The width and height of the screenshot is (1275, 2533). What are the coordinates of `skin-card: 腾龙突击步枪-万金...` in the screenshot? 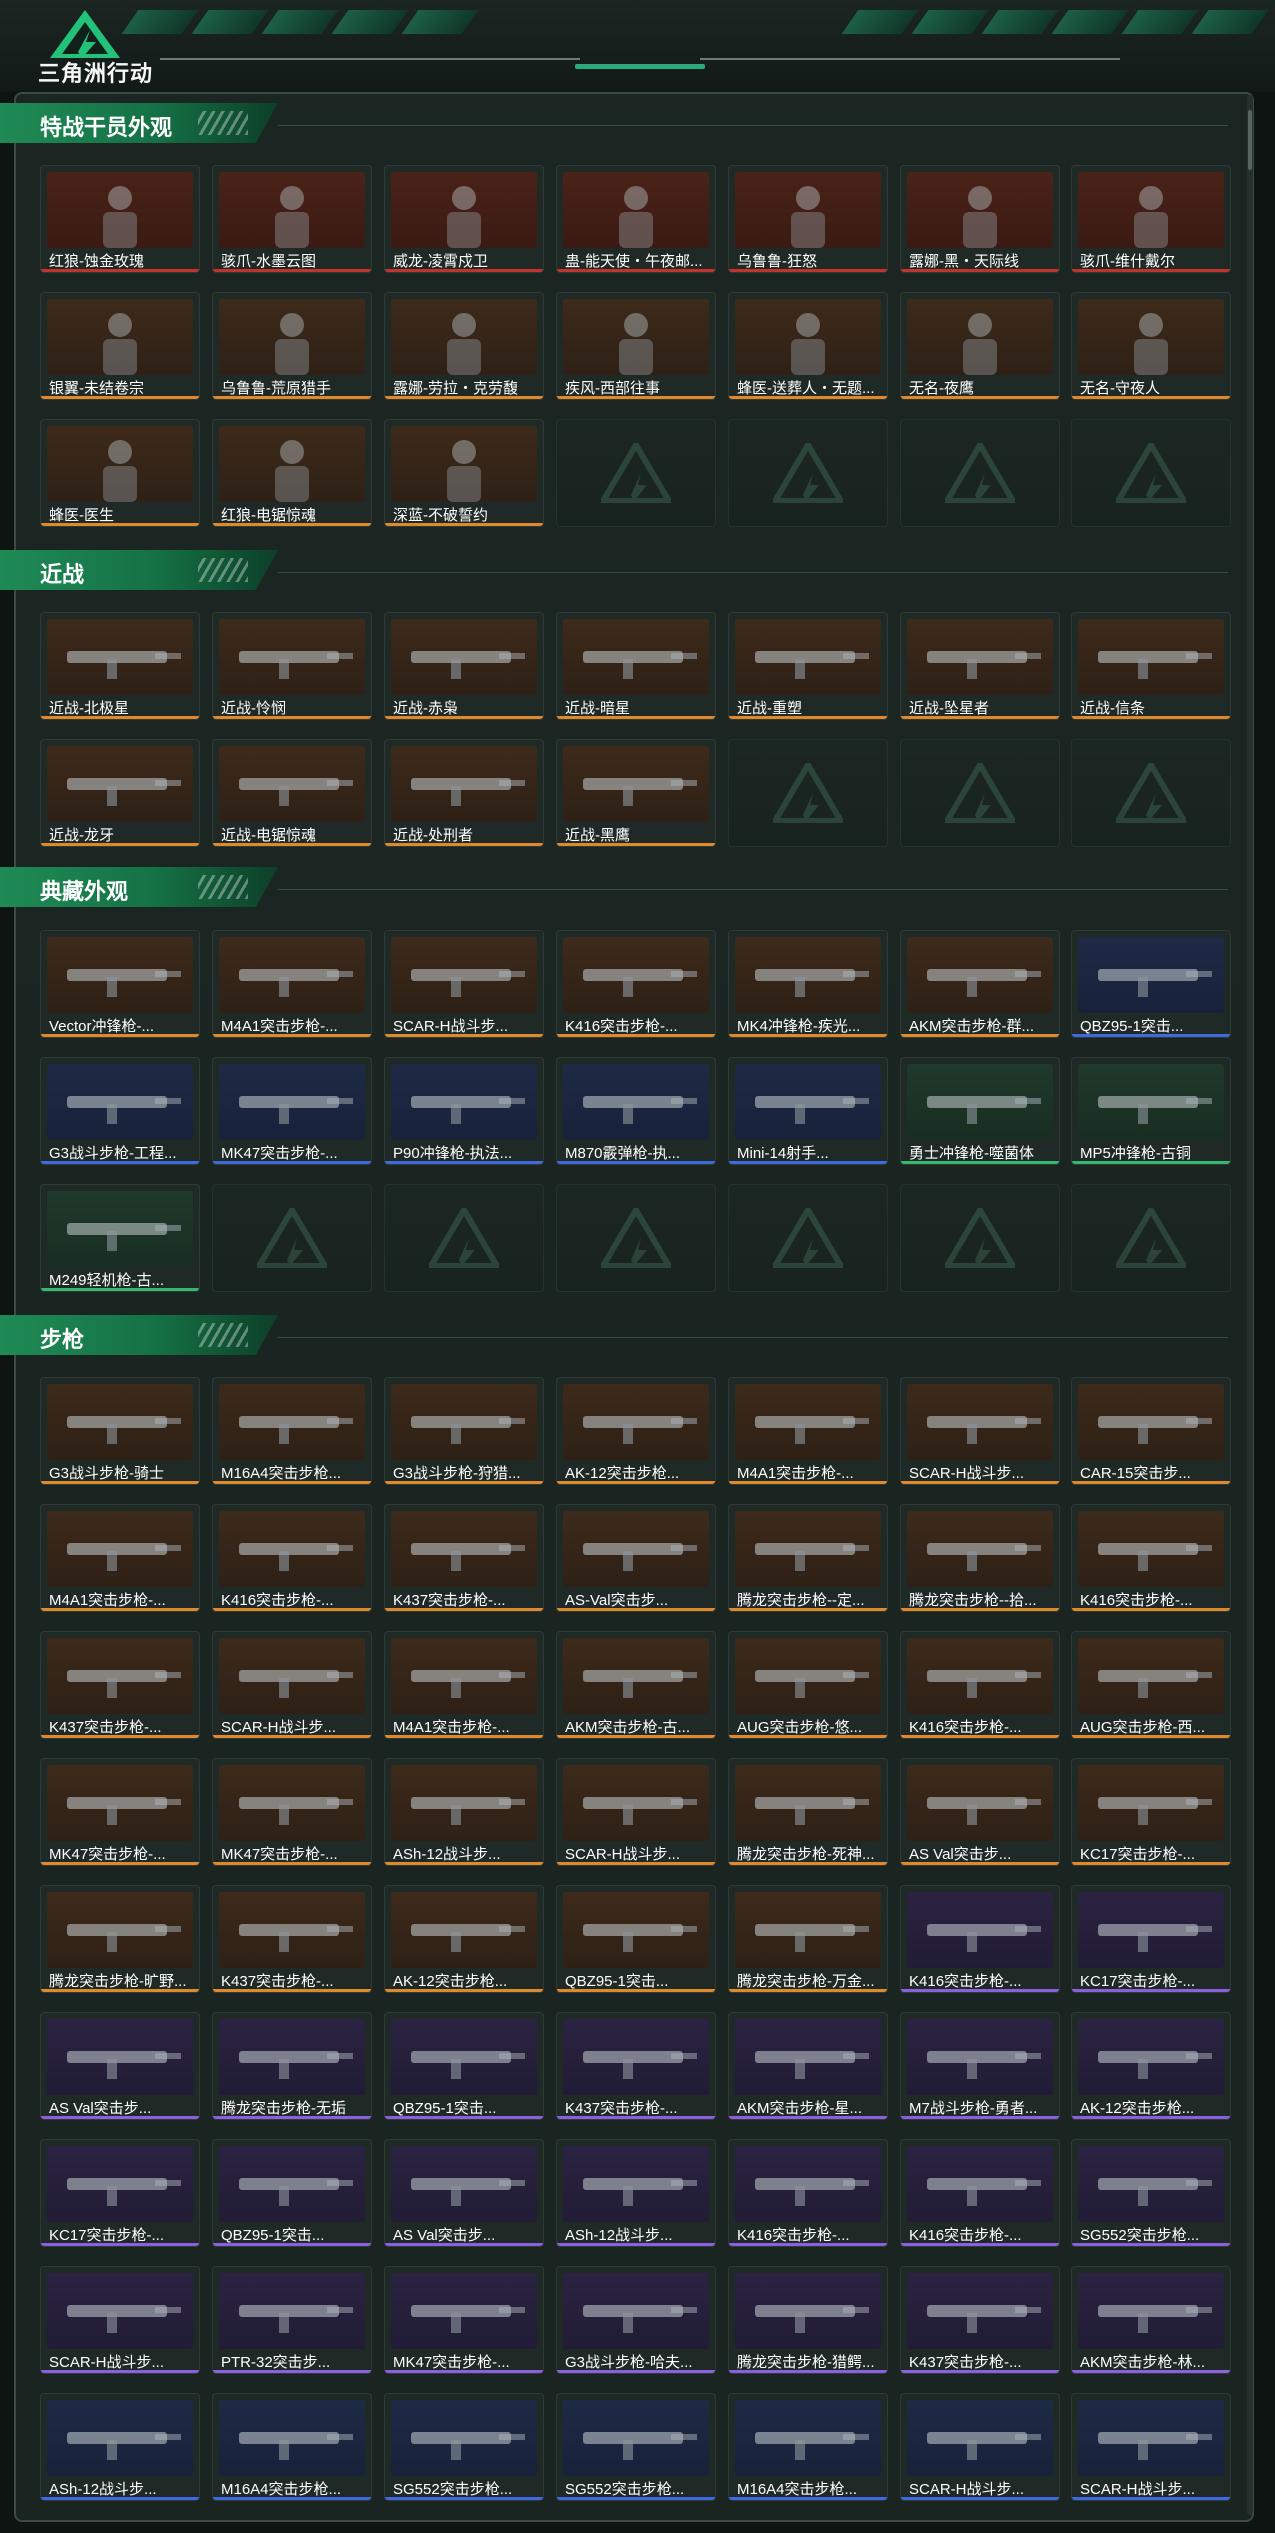 It's located at (808, 1939).